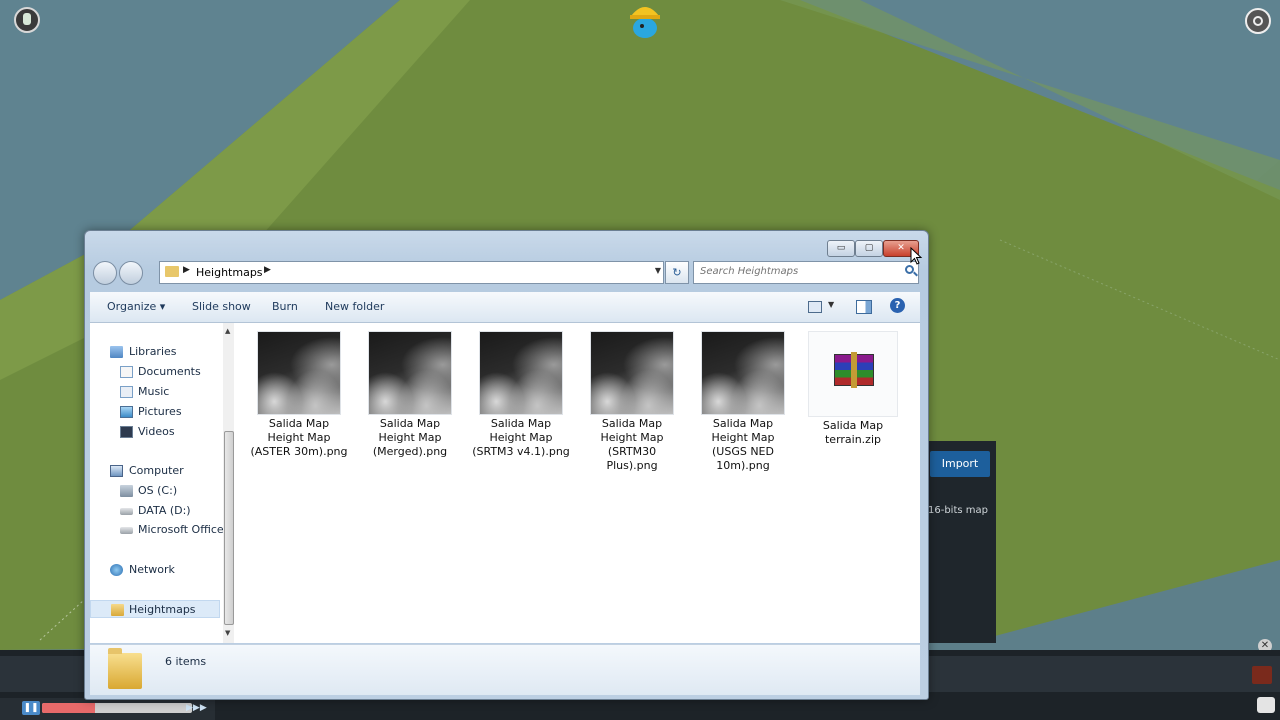 The image size is (1280, 720). I want to click on slide-show-button: Slide show, so click(221, 306).